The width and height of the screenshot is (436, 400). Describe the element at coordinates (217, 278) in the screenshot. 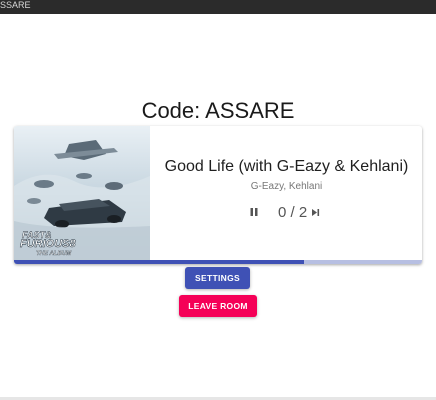

I see `settings-button: SETTINGS` at that location.